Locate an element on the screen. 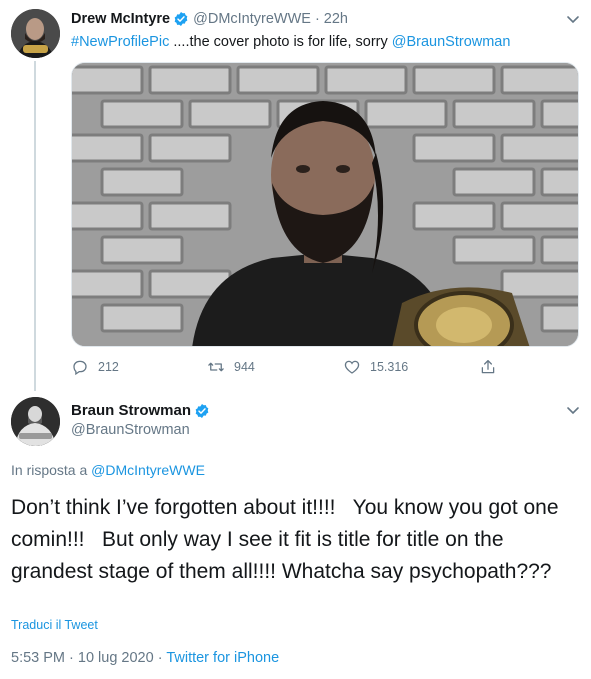 This screenshot has width=591, height=679. like-count: 15.316 is located at coordinates (389, 367).